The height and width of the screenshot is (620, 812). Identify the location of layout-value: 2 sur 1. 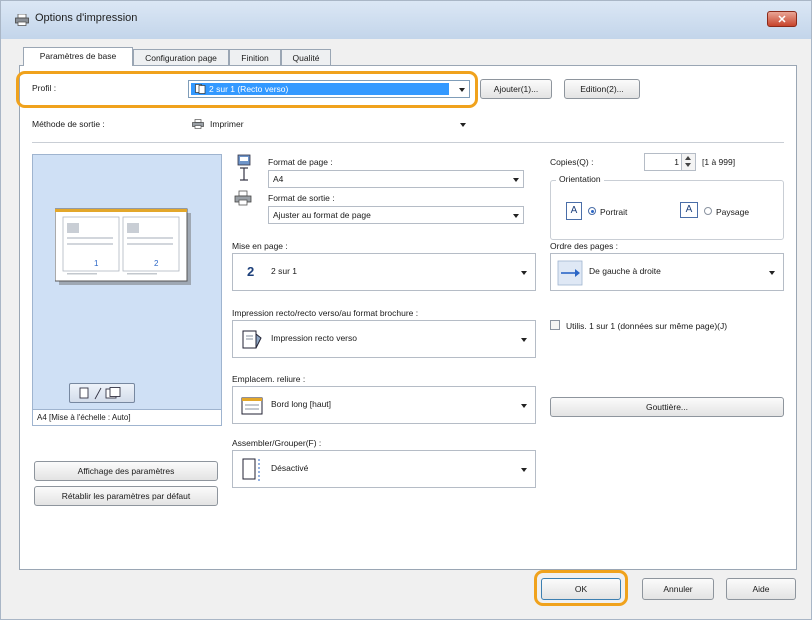
(284, 271).